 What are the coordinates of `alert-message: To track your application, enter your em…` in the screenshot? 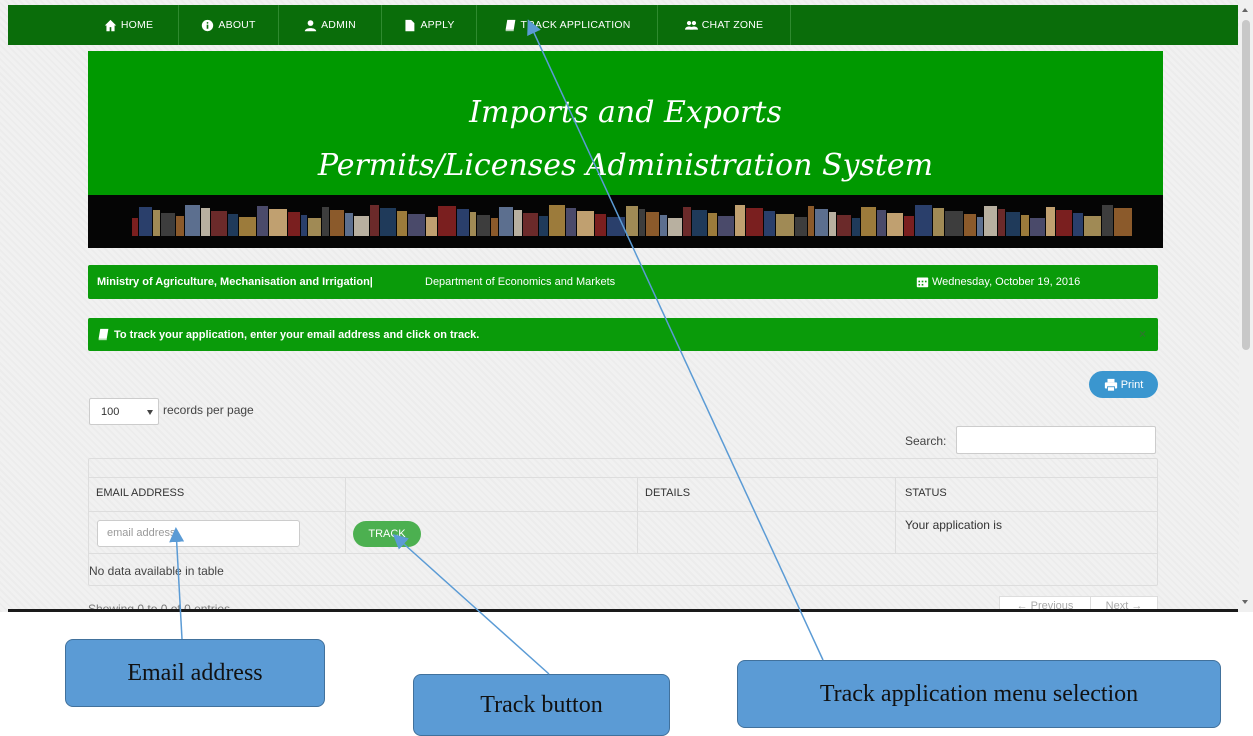 It's located at (288, 334).